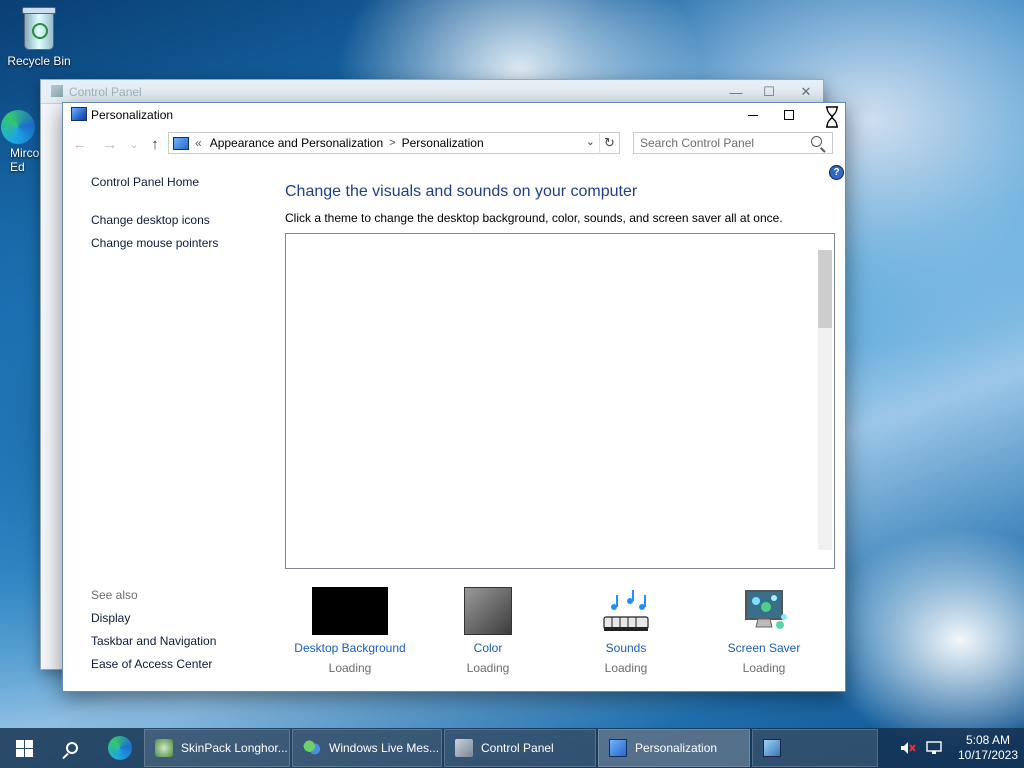  I want to click on edge-desktop-label: Mirco Ed, so click(25, 160).